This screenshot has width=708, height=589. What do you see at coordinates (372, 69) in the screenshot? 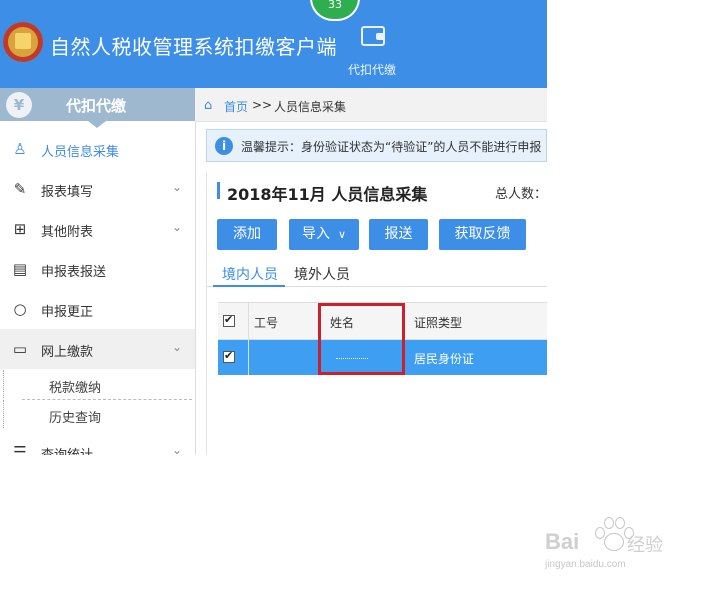
I see `module-label: 代扣代缴` at bounding box center [372, 69].